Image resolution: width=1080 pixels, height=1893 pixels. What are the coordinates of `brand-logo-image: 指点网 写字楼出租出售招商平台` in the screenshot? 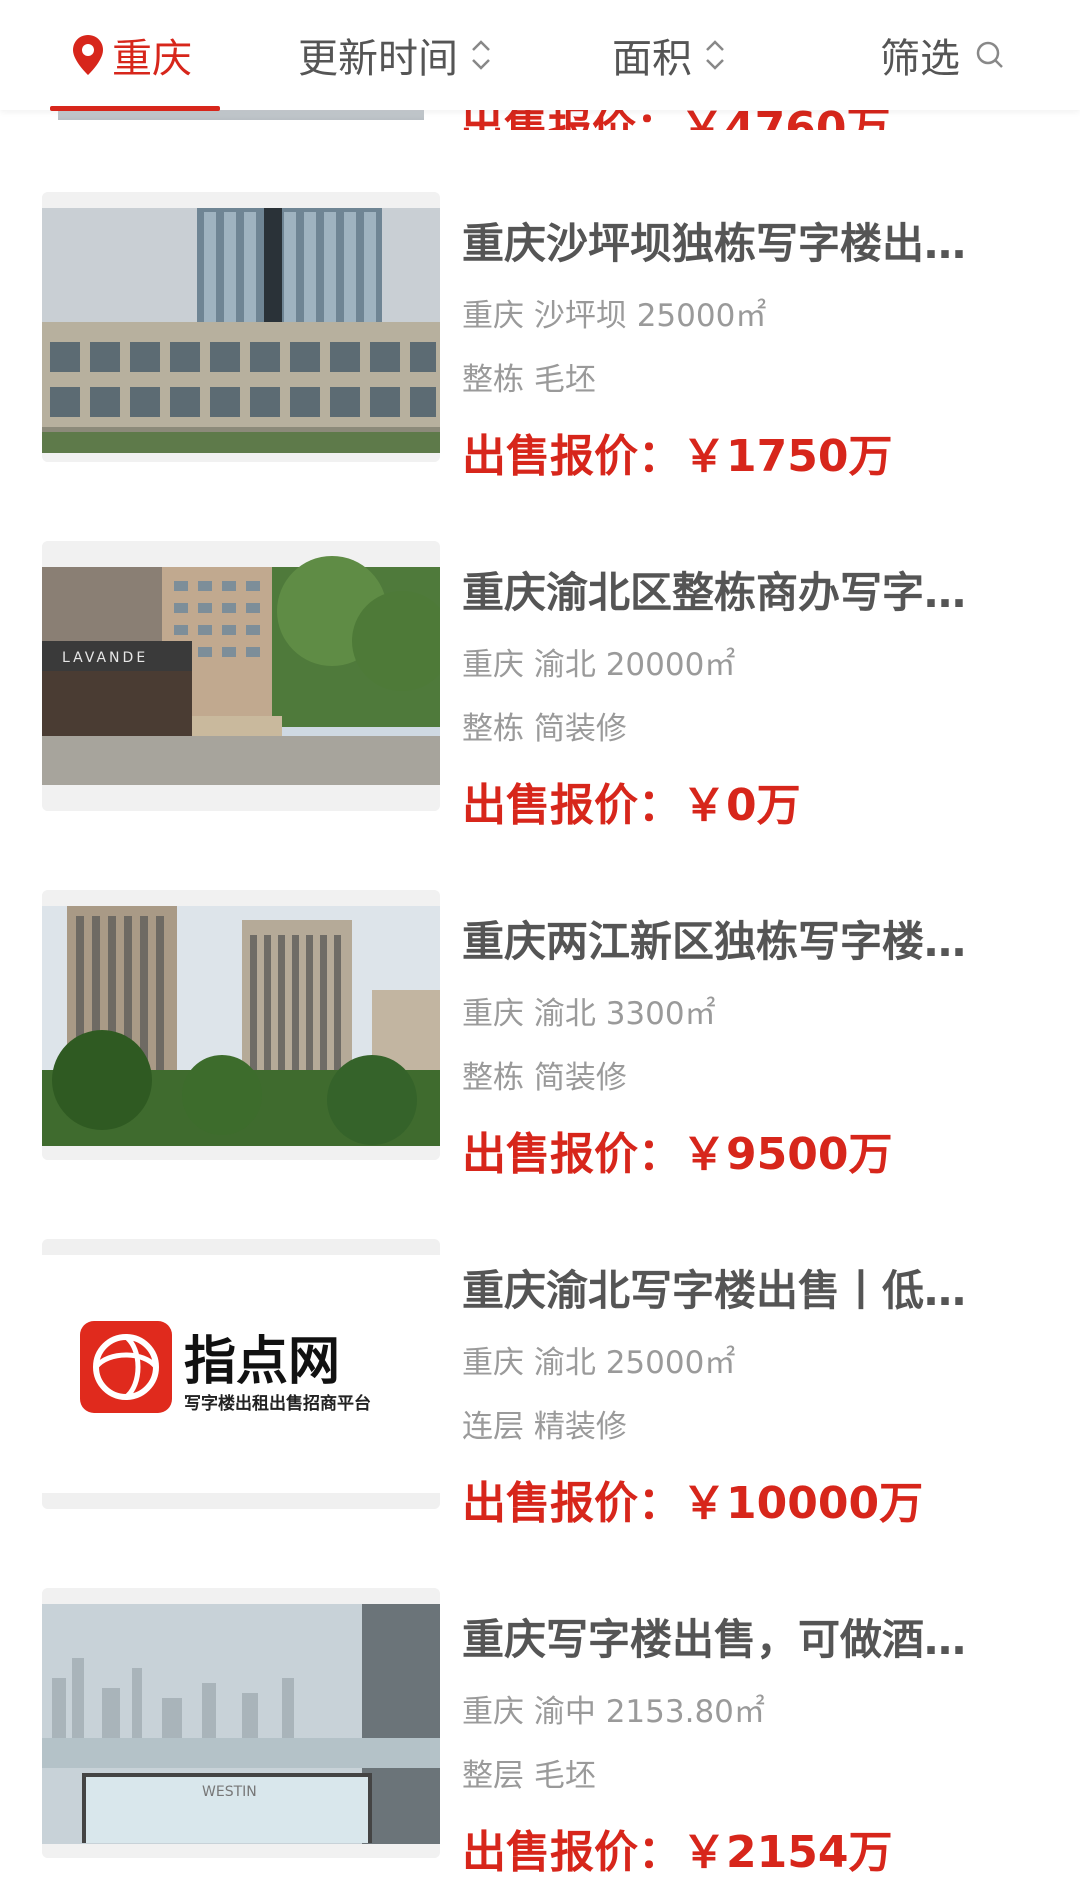 It's located at (241, 1374).